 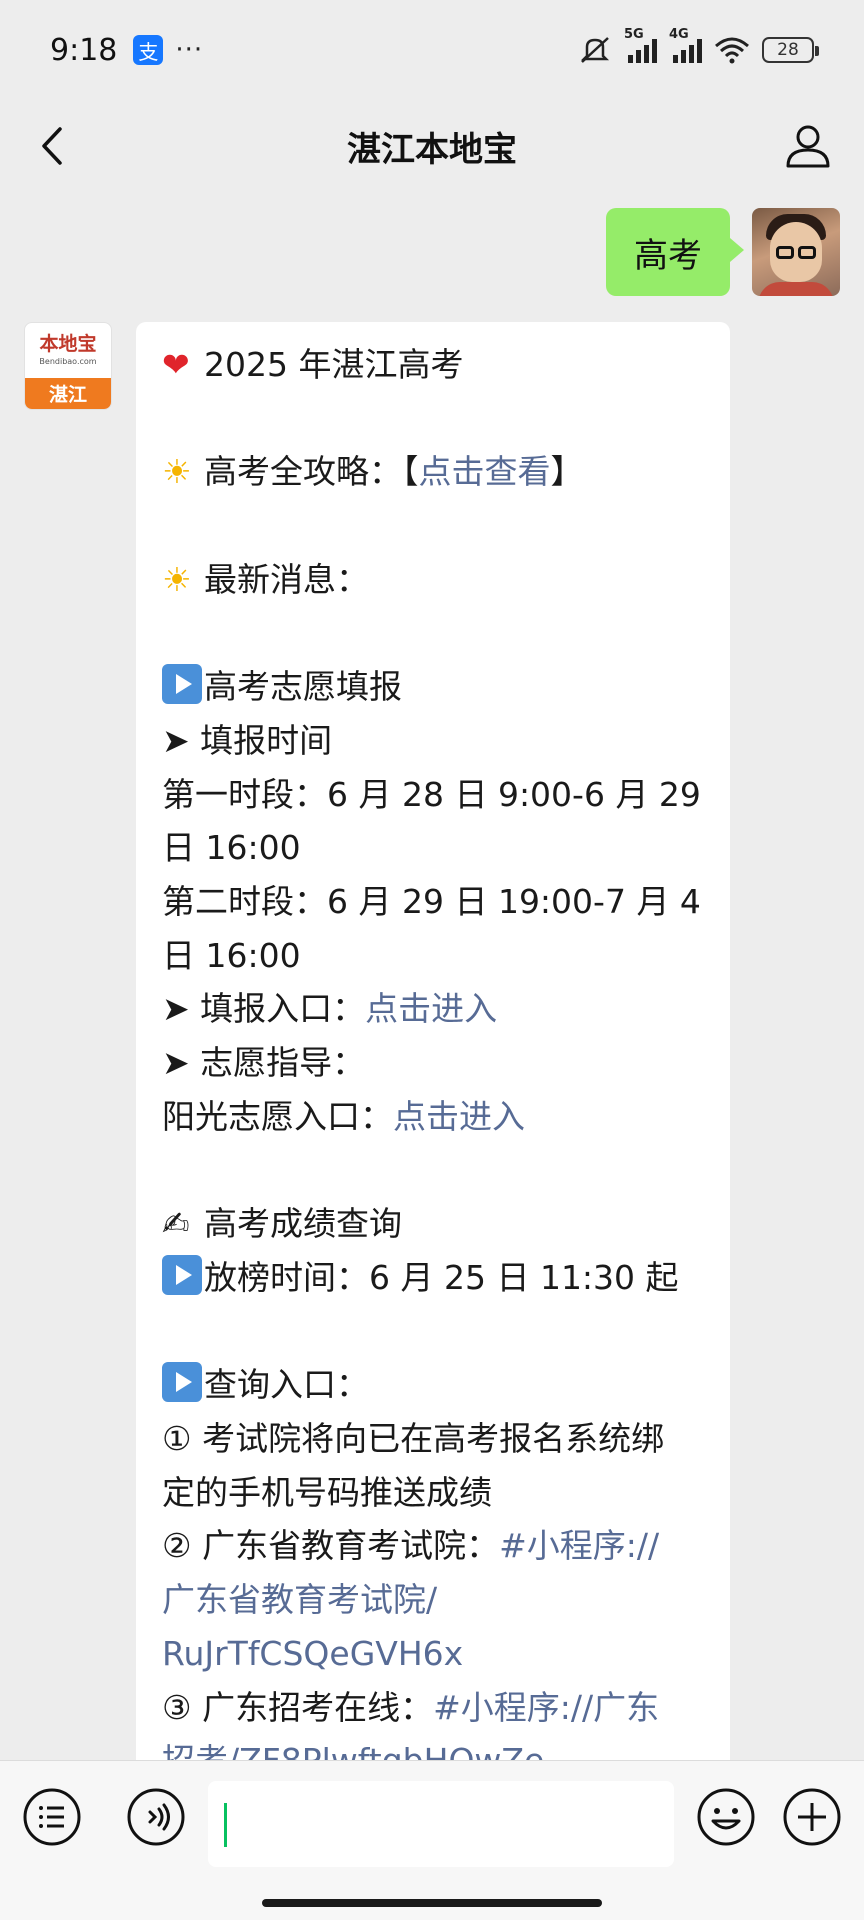 What do you see at coordinates (330, 1009) in the screenshot?
I see `message-line: ➤ 填报入口：点击进入` at bounding box center [330, 1009].